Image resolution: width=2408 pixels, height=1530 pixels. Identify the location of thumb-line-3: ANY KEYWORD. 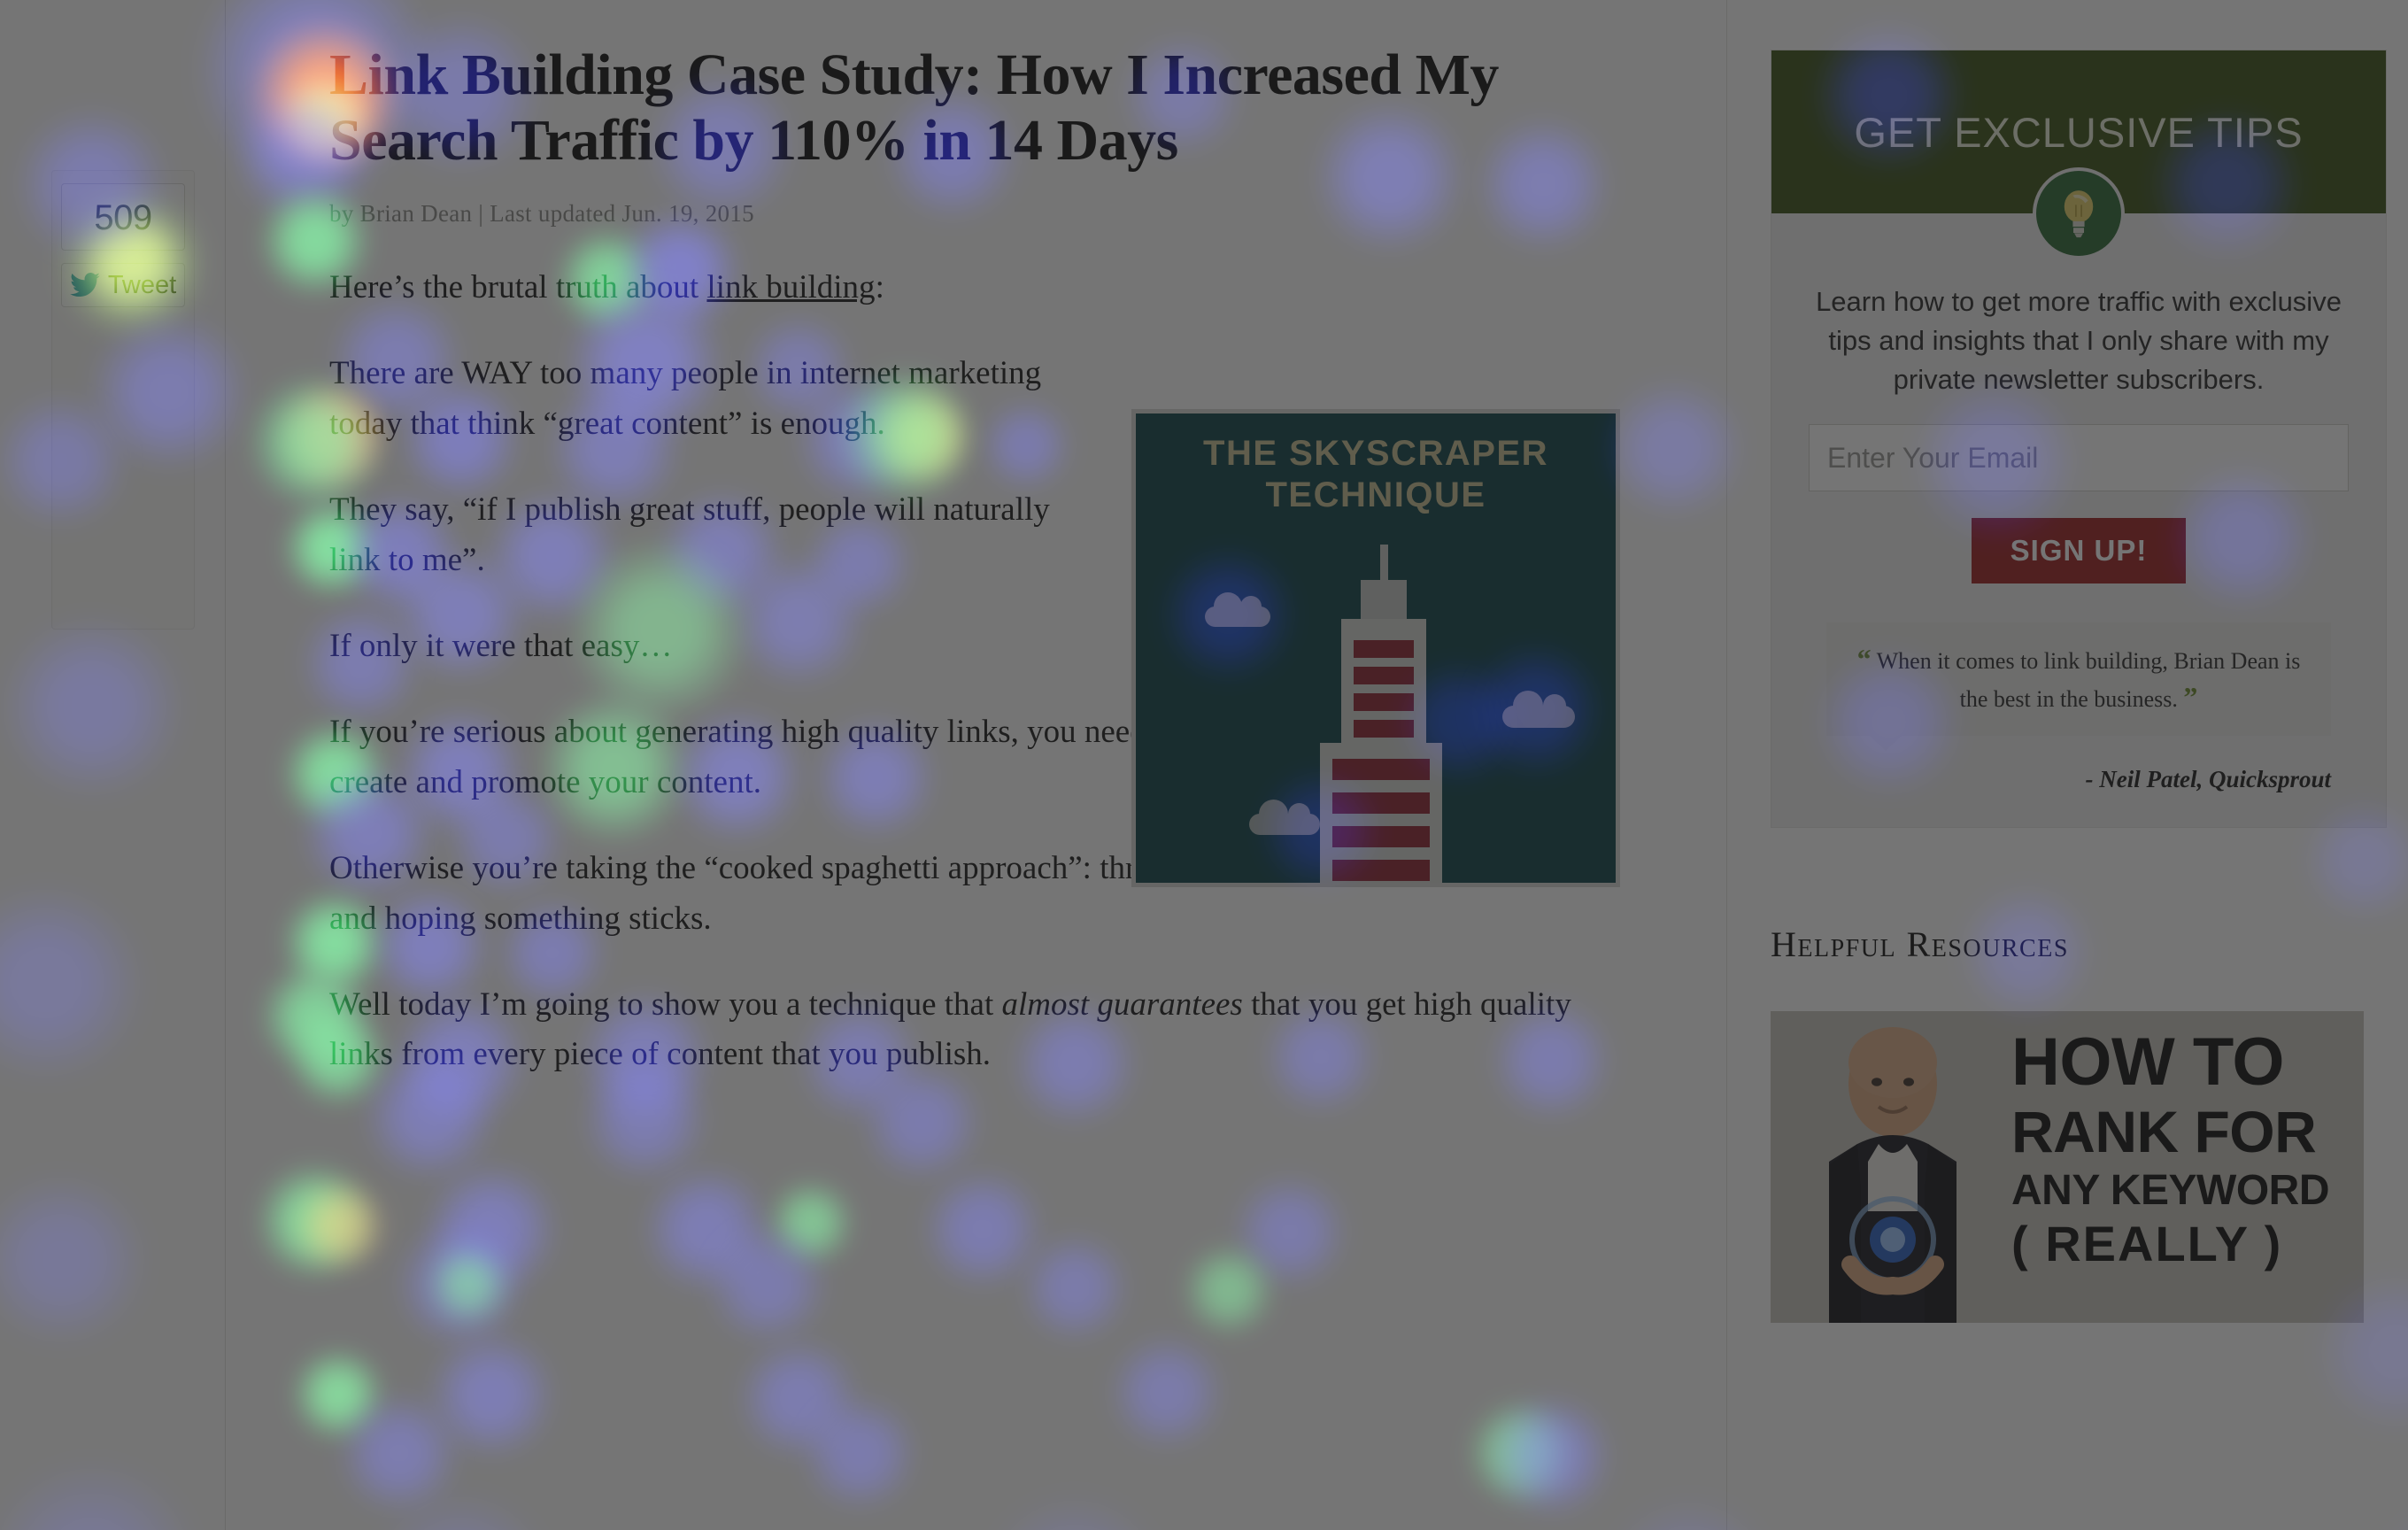
(2170, 1191).